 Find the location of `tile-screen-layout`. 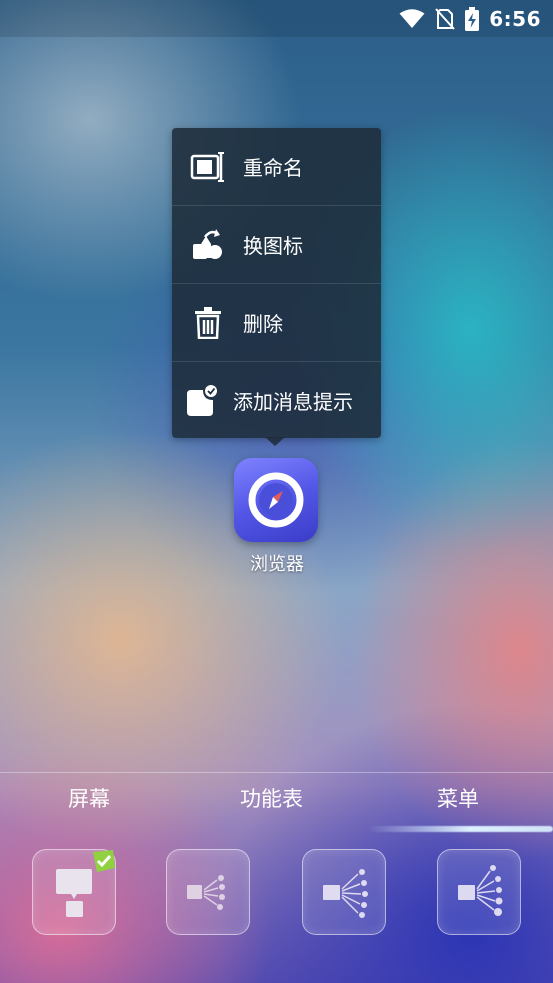

tile-screen-layout is located at coordinates (74, 892).